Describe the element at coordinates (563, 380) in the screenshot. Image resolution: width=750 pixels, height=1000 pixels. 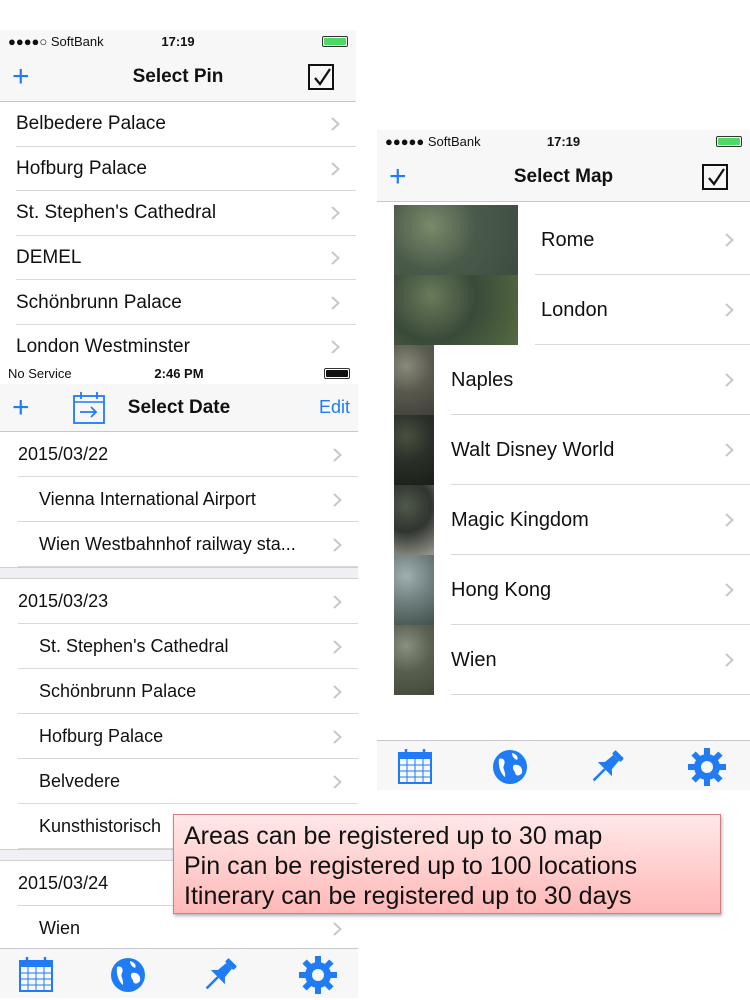
I see `map-list-item: Naples` at that location.